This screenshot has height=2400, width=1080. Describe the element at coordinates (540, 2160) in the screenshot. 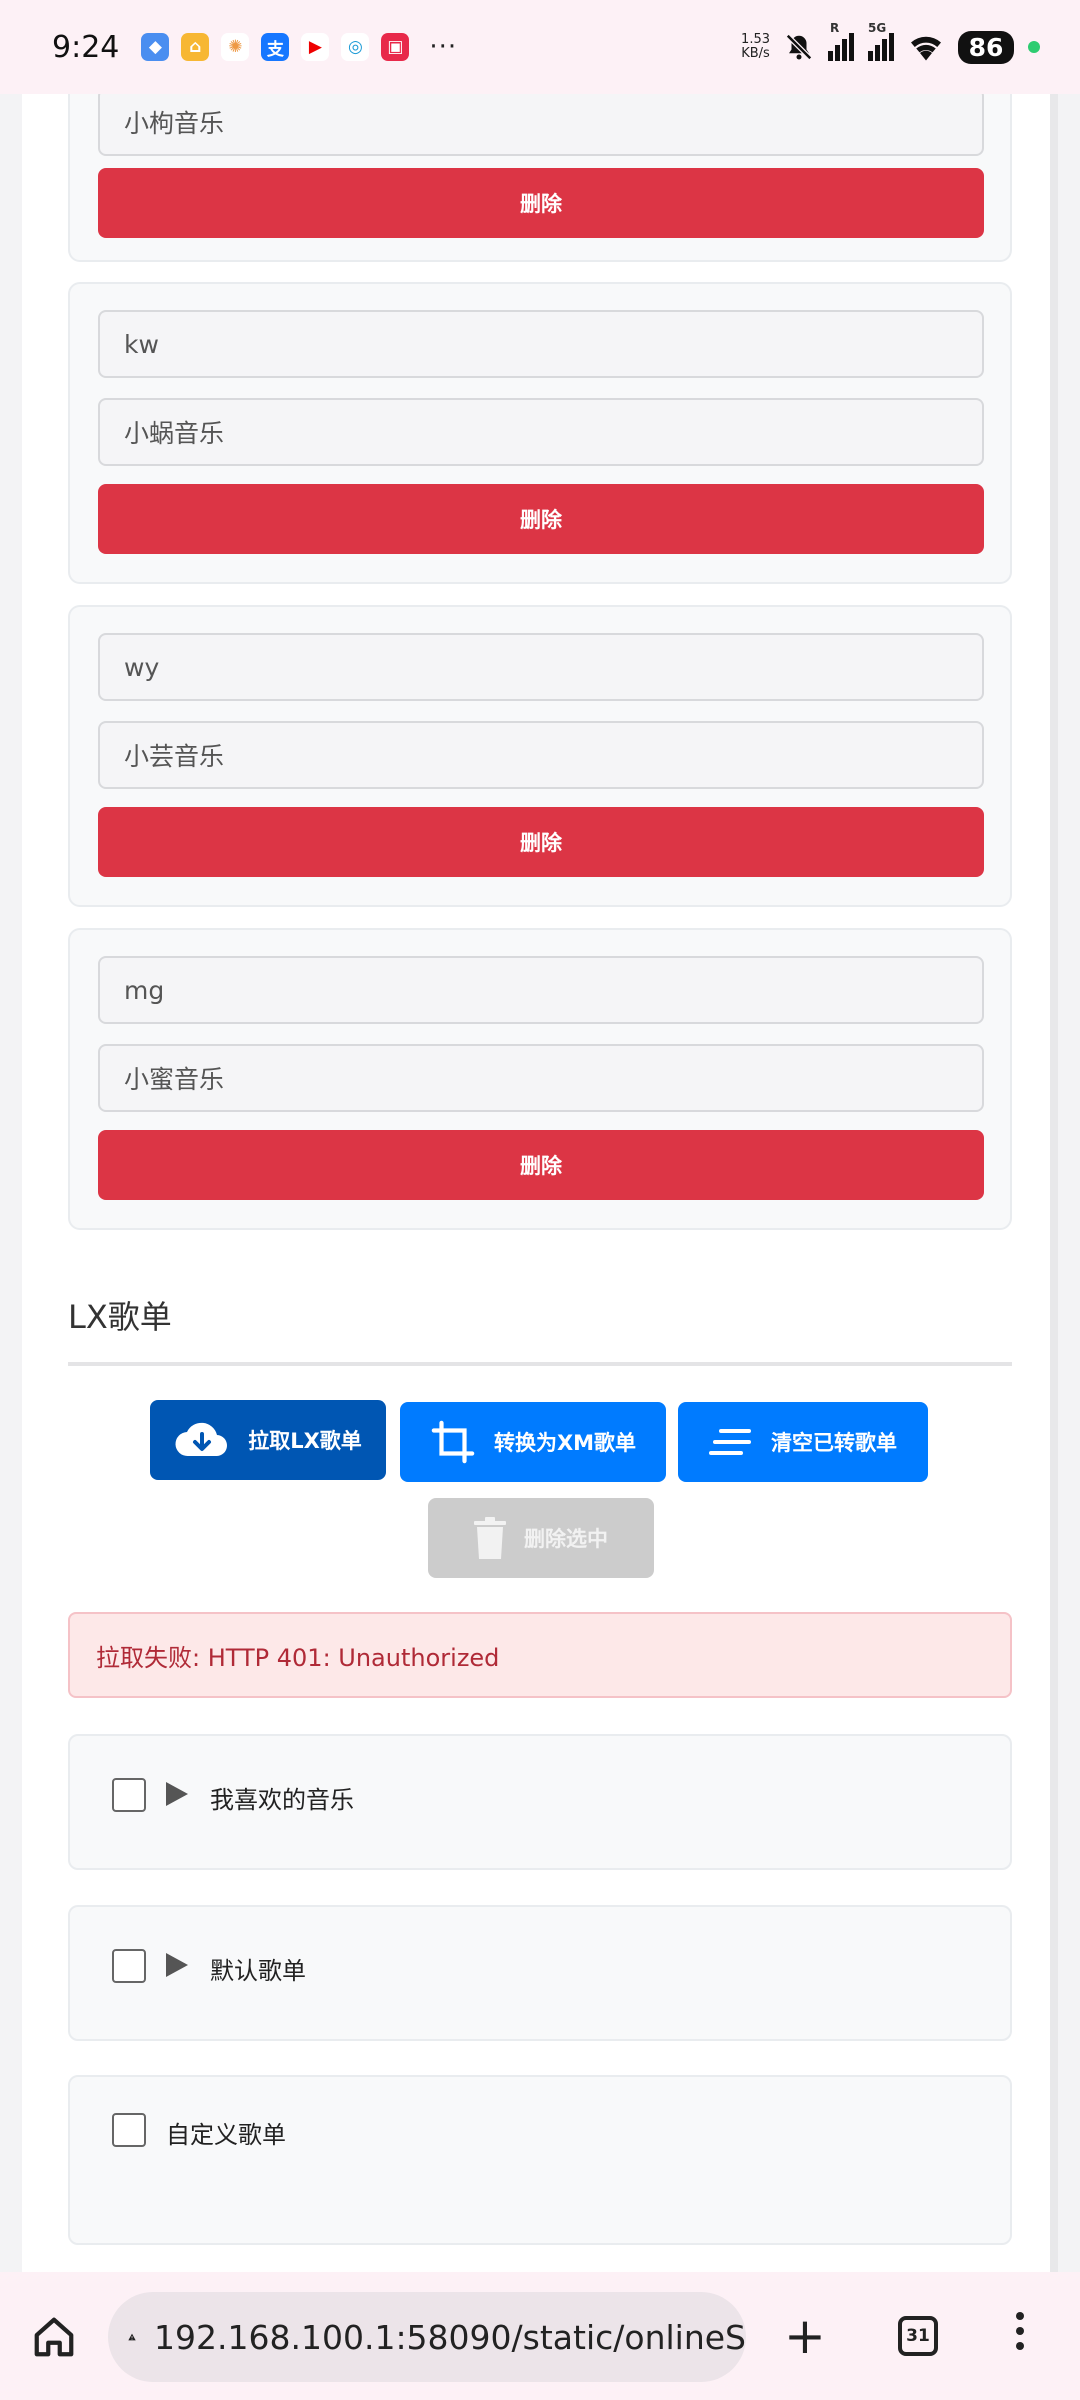

I see `playlist-item: 自定义歌单` at that location.